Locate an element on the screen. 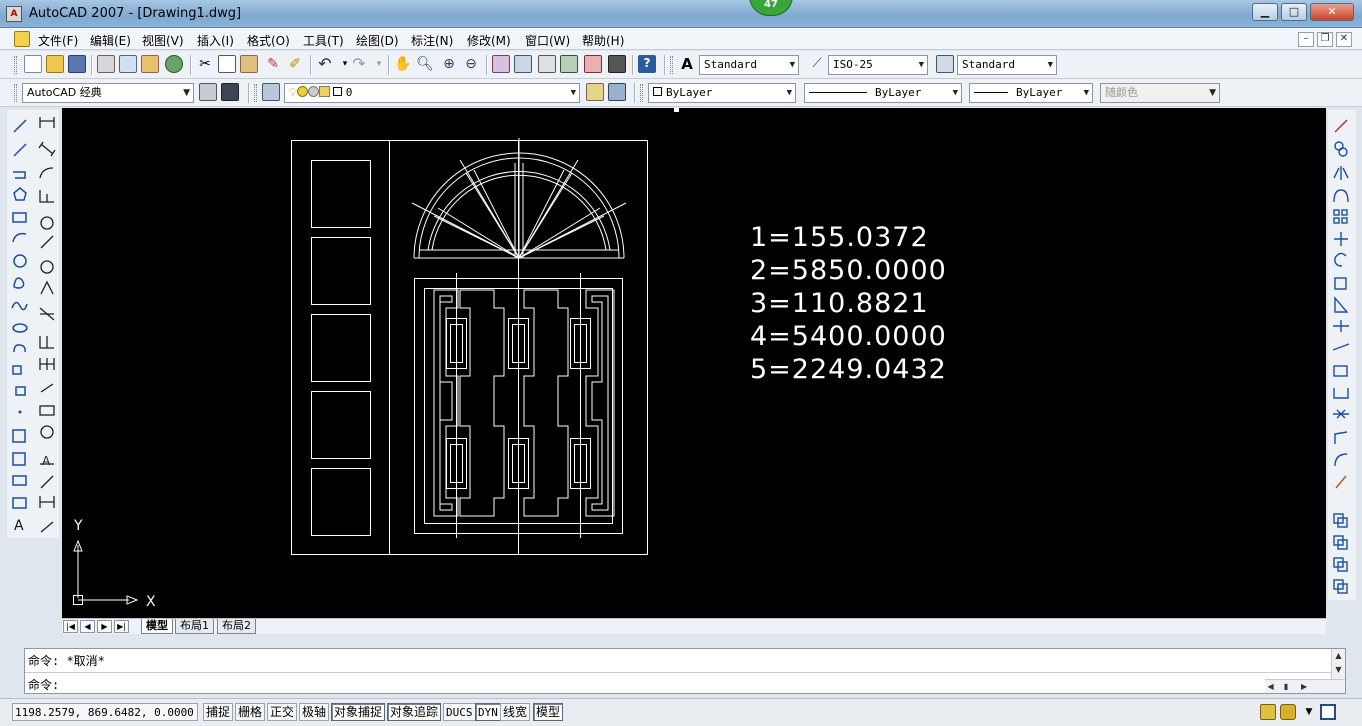 The height and width of the screenshot is (726, 1362). command-window: 命令: *取消* 命令: ▲ ▼ ◀ ▮ ▶ is located at coordinates (685, 671).